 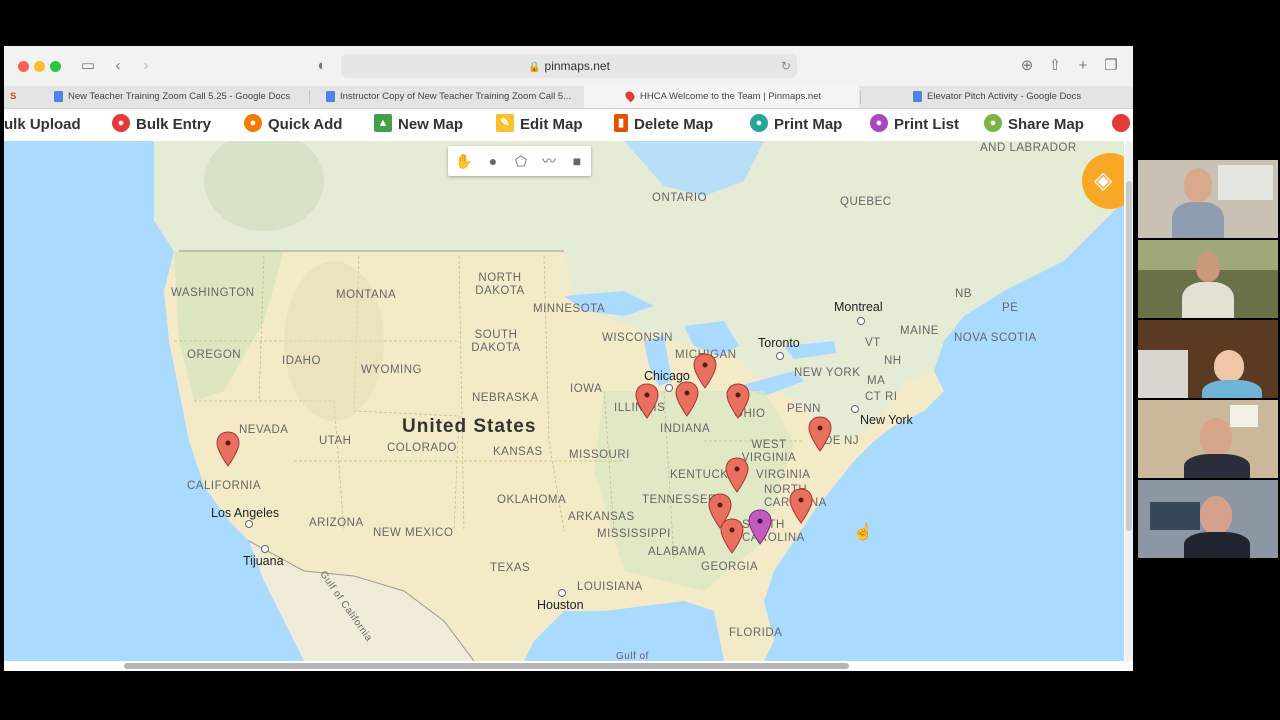 What do you see at coordinates (756, 633) in the screenshot?
I see `region-label: FLORIDA` at bounding box center [756, 633].